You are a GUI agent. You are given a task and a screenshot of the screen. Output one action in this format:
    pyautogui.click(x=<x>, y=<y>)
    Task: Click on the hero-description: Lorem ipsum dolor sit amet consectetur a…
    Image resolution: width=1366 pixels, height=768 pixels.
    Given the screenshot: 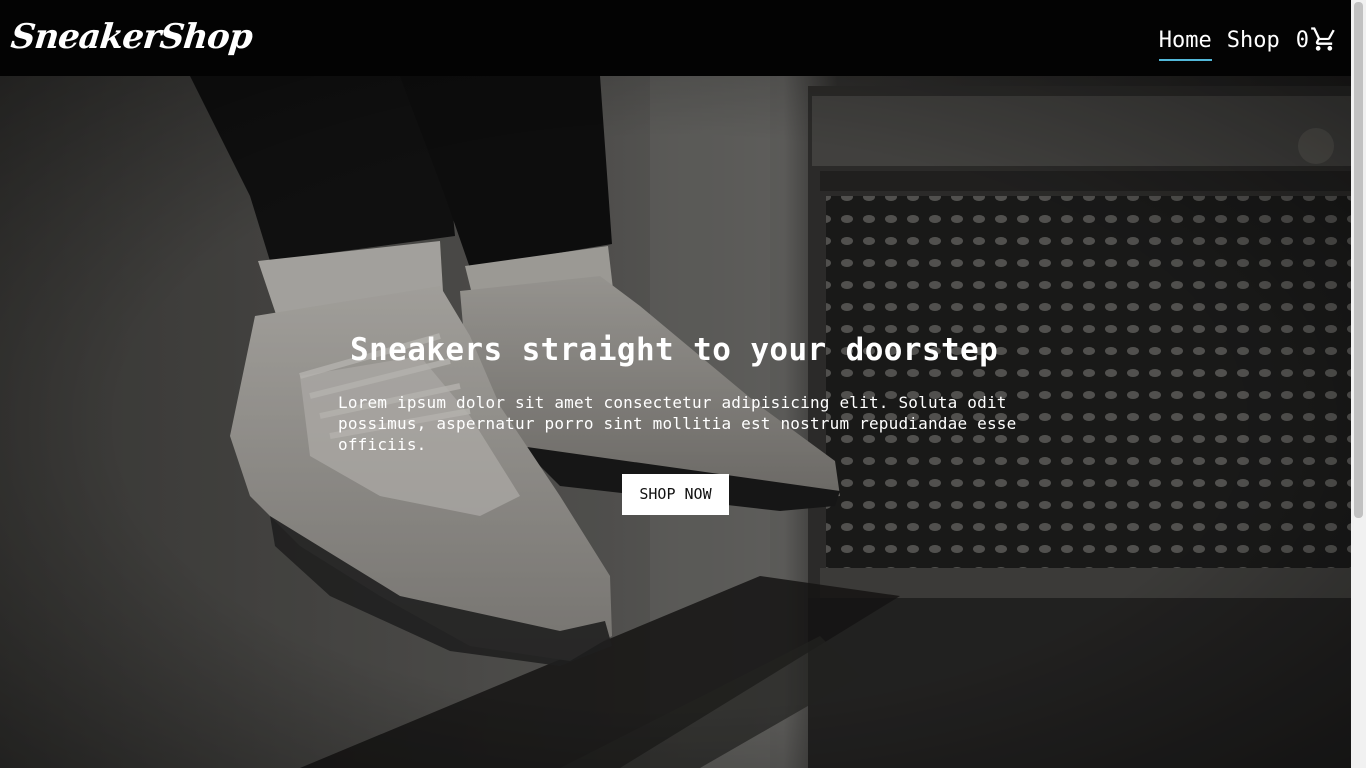 What is the action you would take?
    pyautogui.click(x=677, y=423)
    